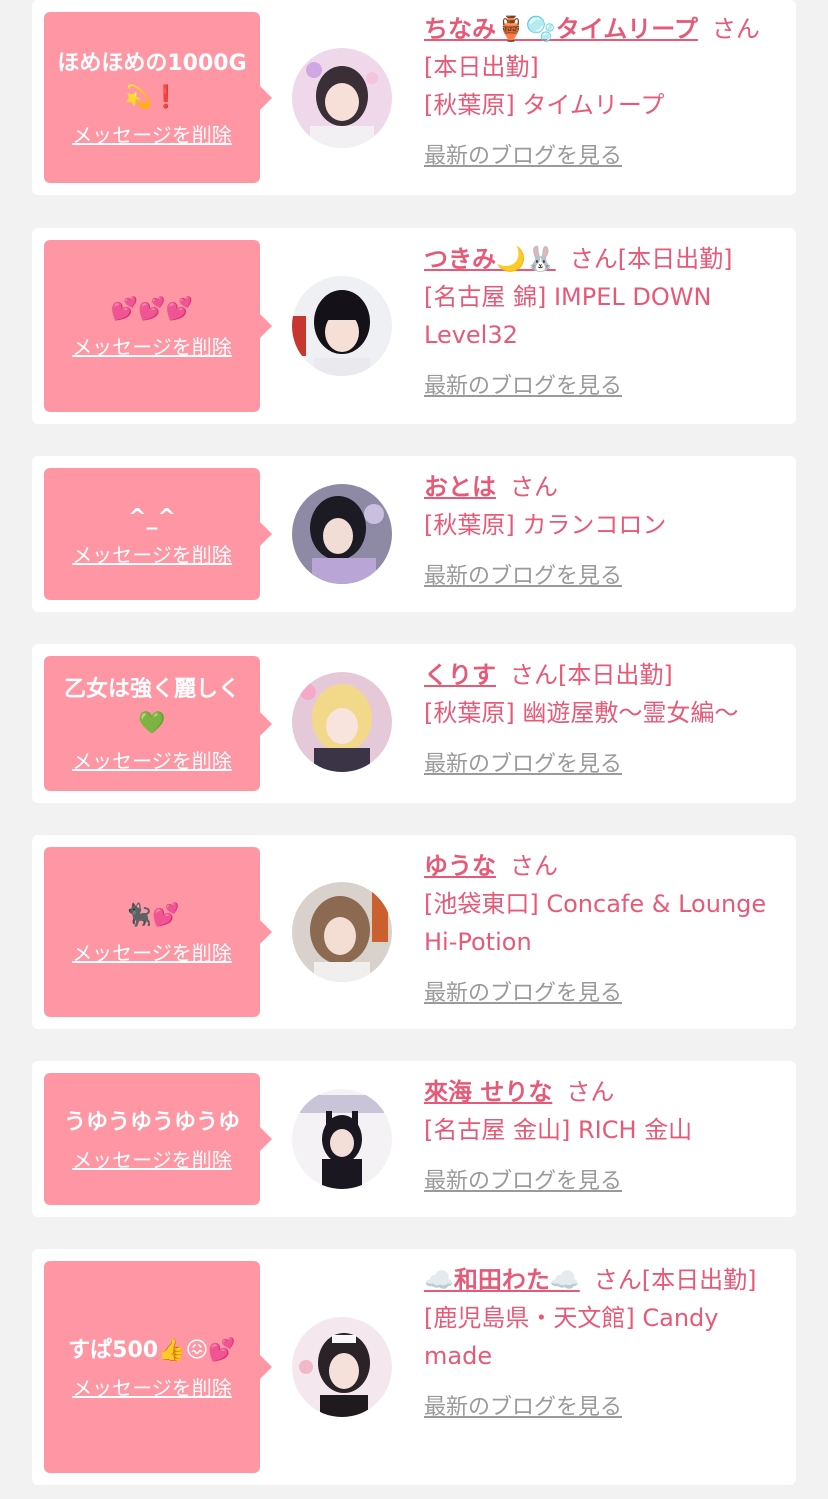  Describe the element at coordinates (158, 534) in the screenshot. I see `message-bubble: ^_^ メッセージを削除` at that location.